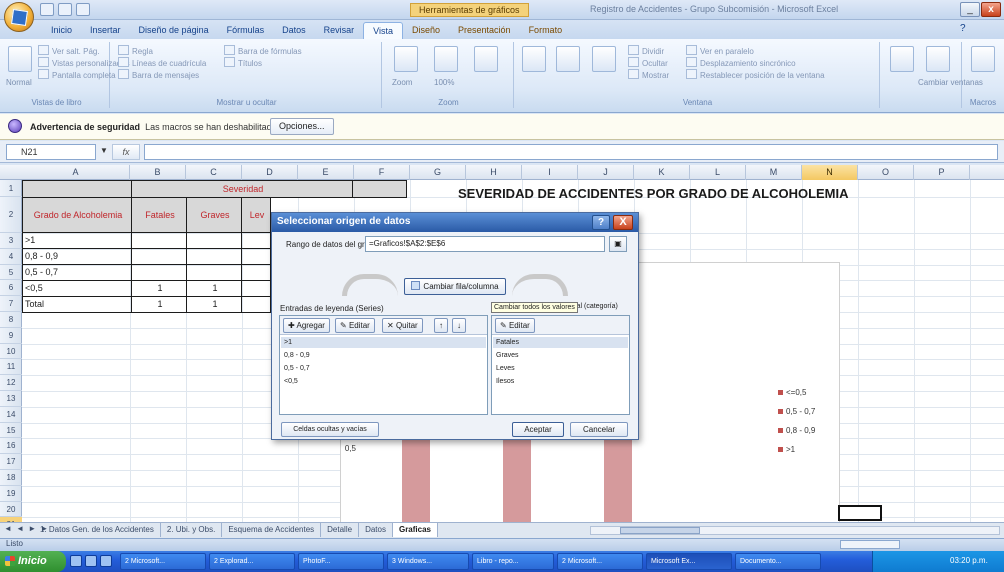  Describe the element at coordinates (214, 215) in the screenshot. I see `graves-header: Graves` at that location.